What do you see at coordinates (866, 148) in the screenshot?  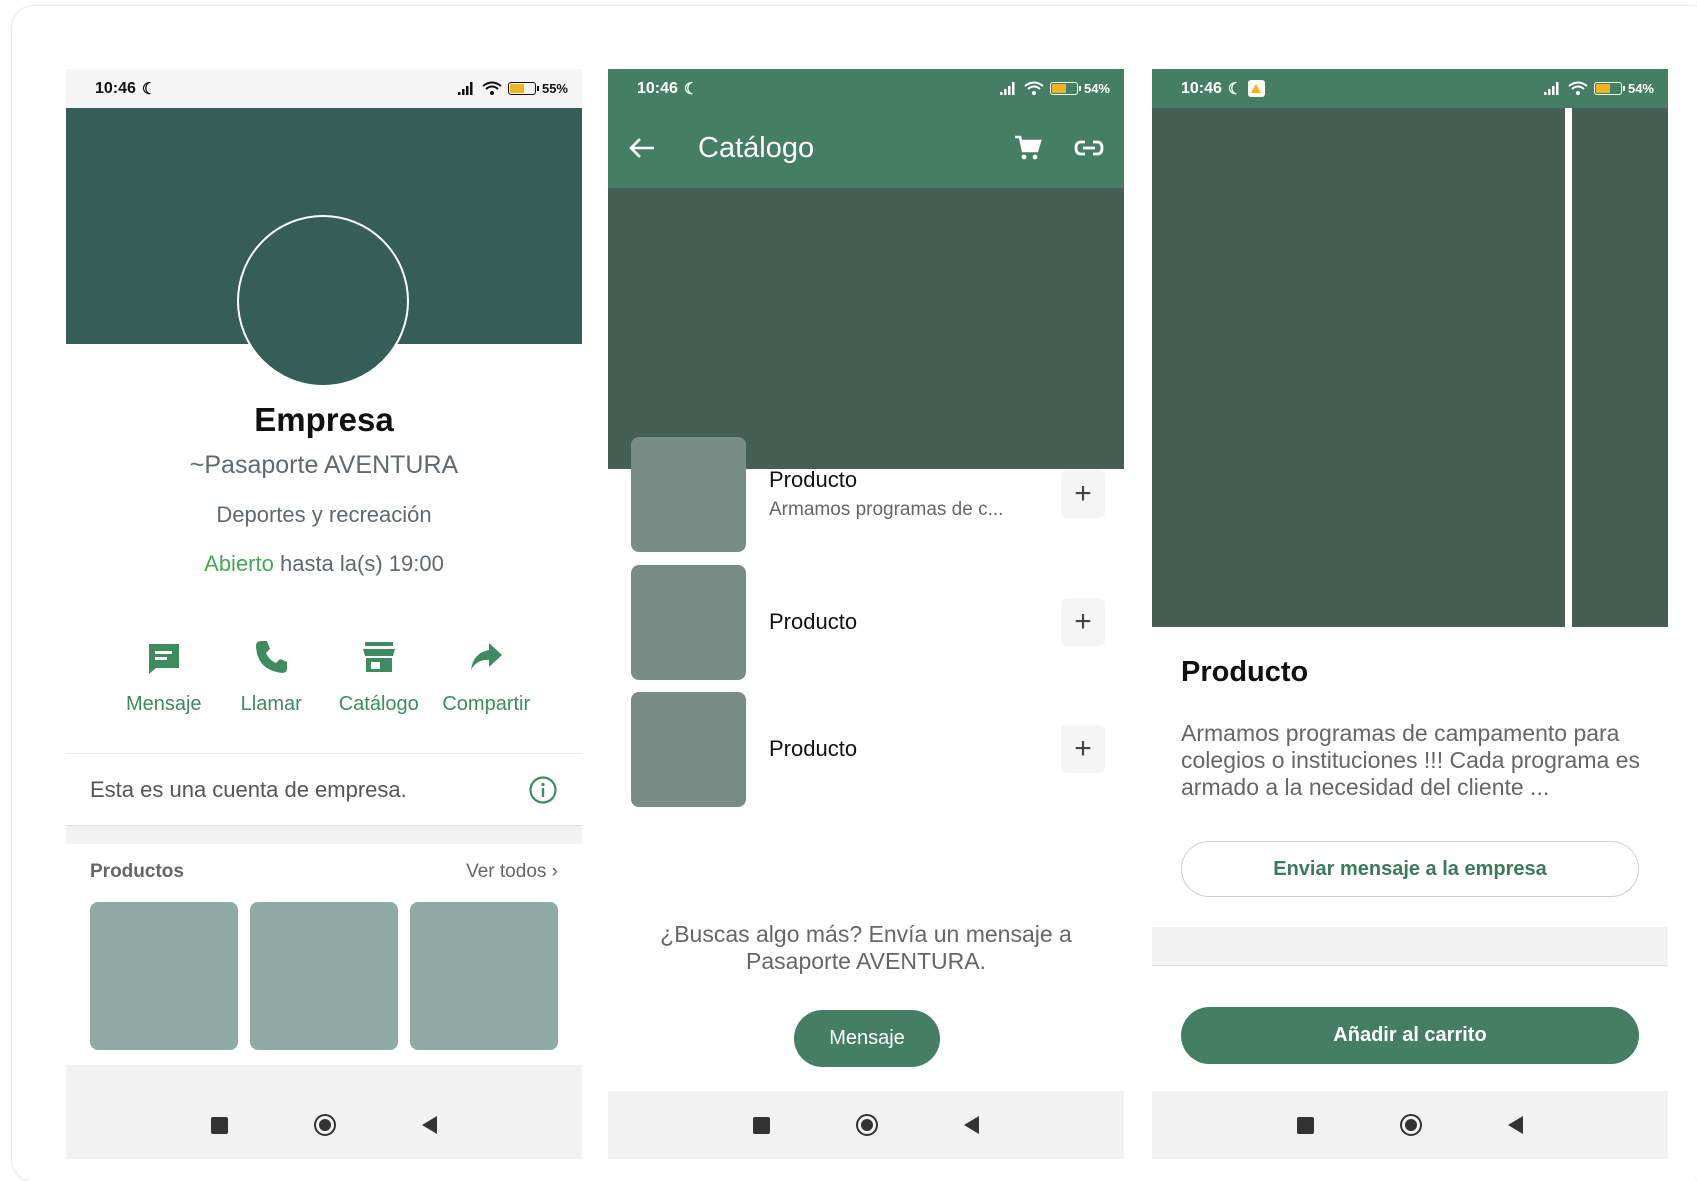 I see `app-bar: Catálogo` at bounding box center [866, 148].